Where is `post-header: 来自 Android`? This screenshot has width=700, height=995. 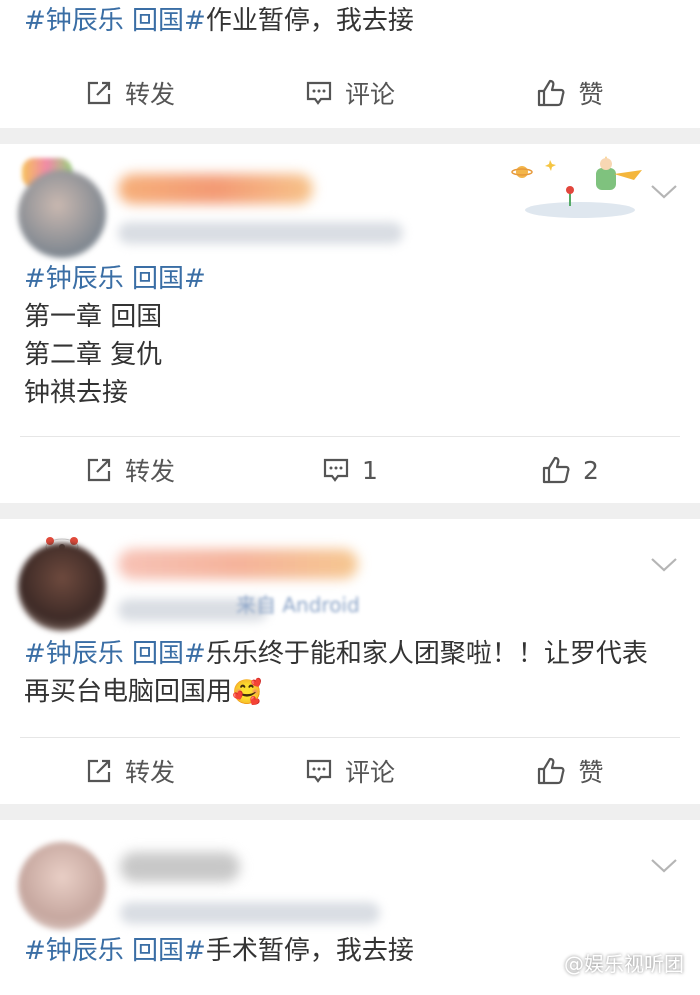
post-header: 来自 Android is located at coordinates (350, 577).